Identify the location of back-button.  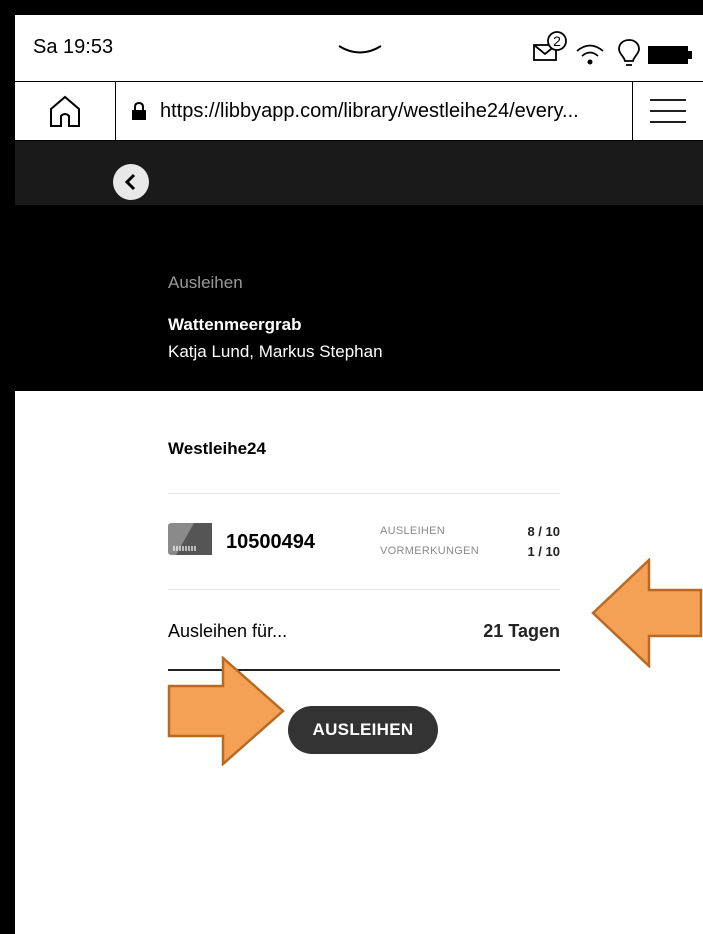
(131, 182).